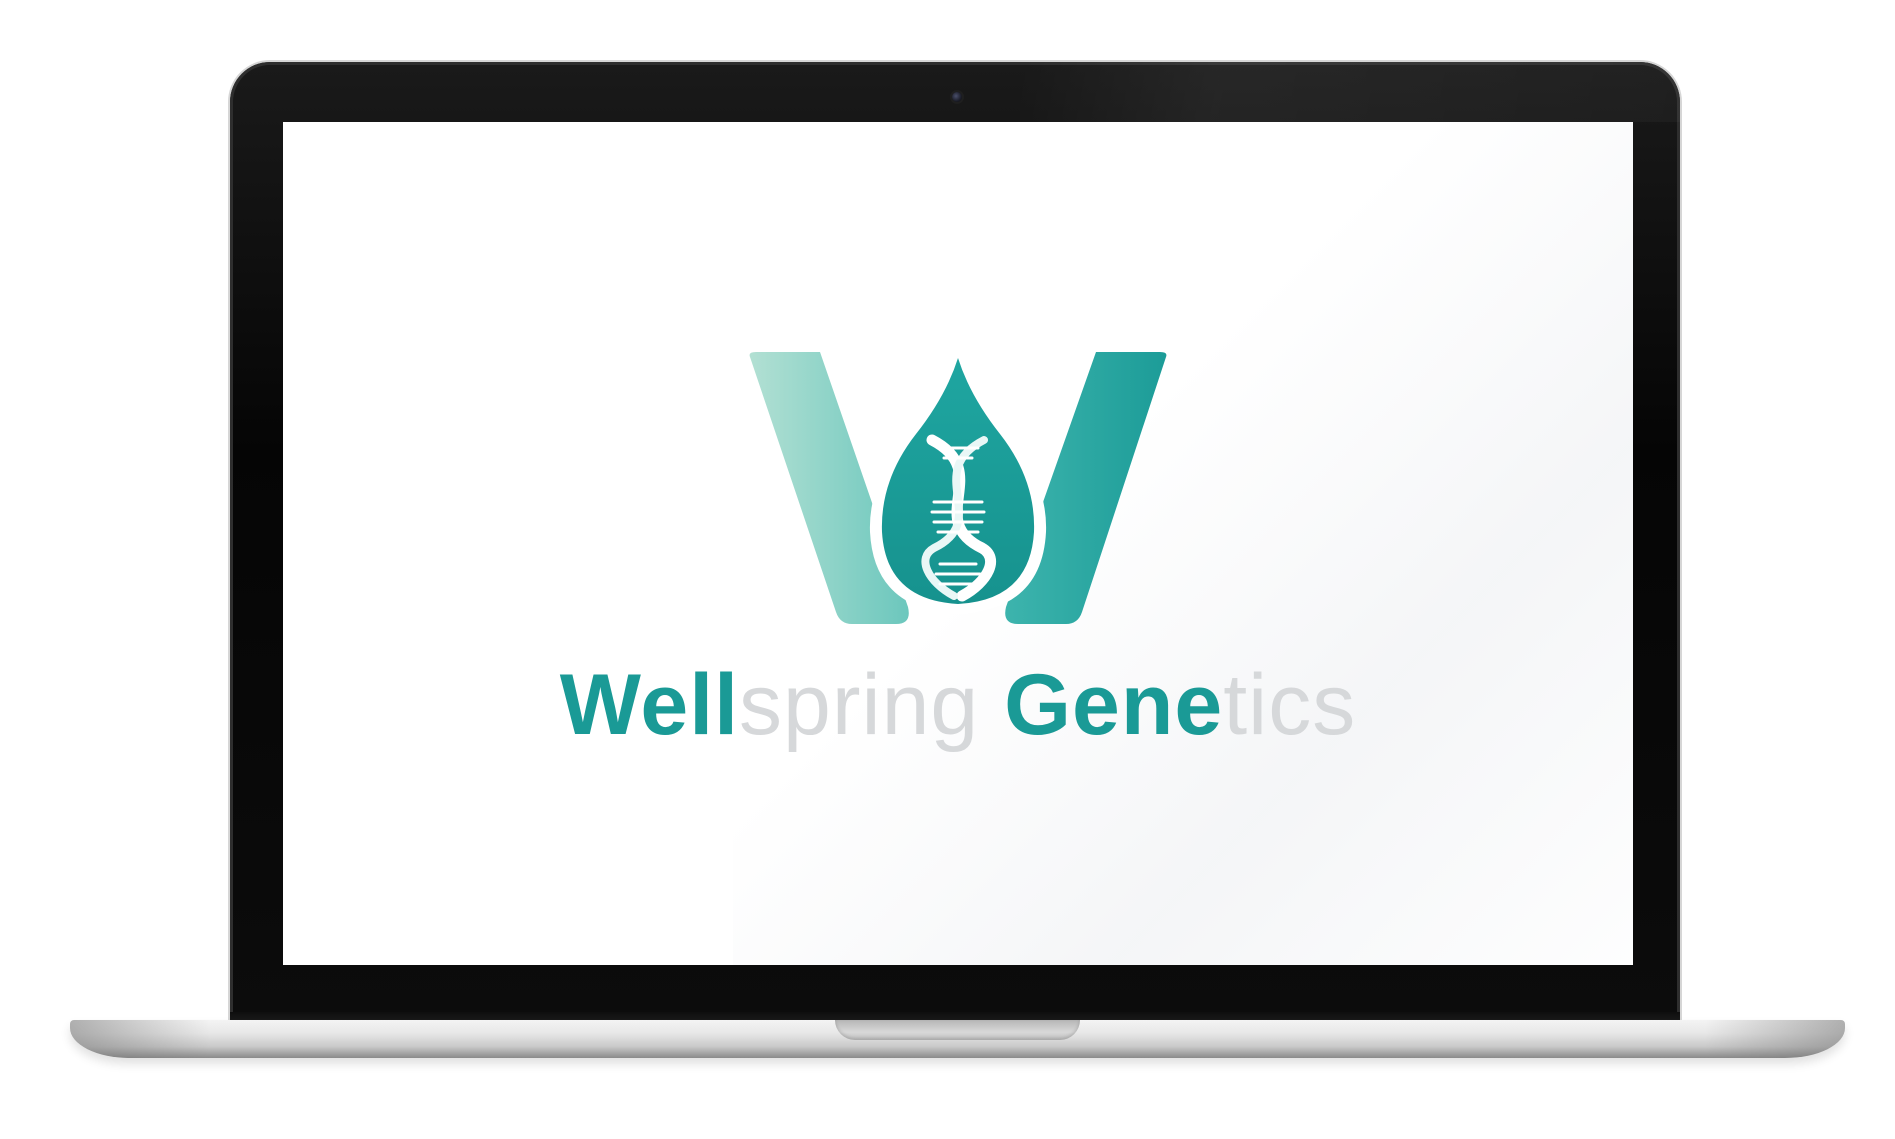 Image resolution: width=1895 pixels, height=1139 pixels. I want to click on wordmark-part-2: spring, so click(859, 705).